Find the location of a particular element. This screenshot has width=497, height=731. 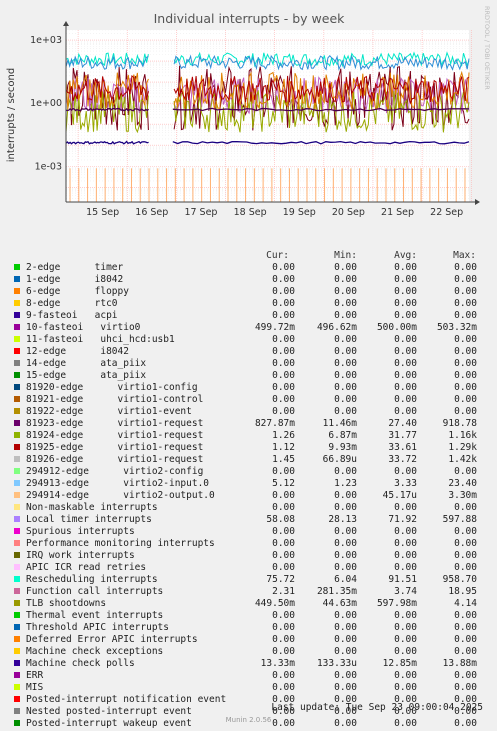

legend-max: 3.30m is located at coordinates (462, 495).